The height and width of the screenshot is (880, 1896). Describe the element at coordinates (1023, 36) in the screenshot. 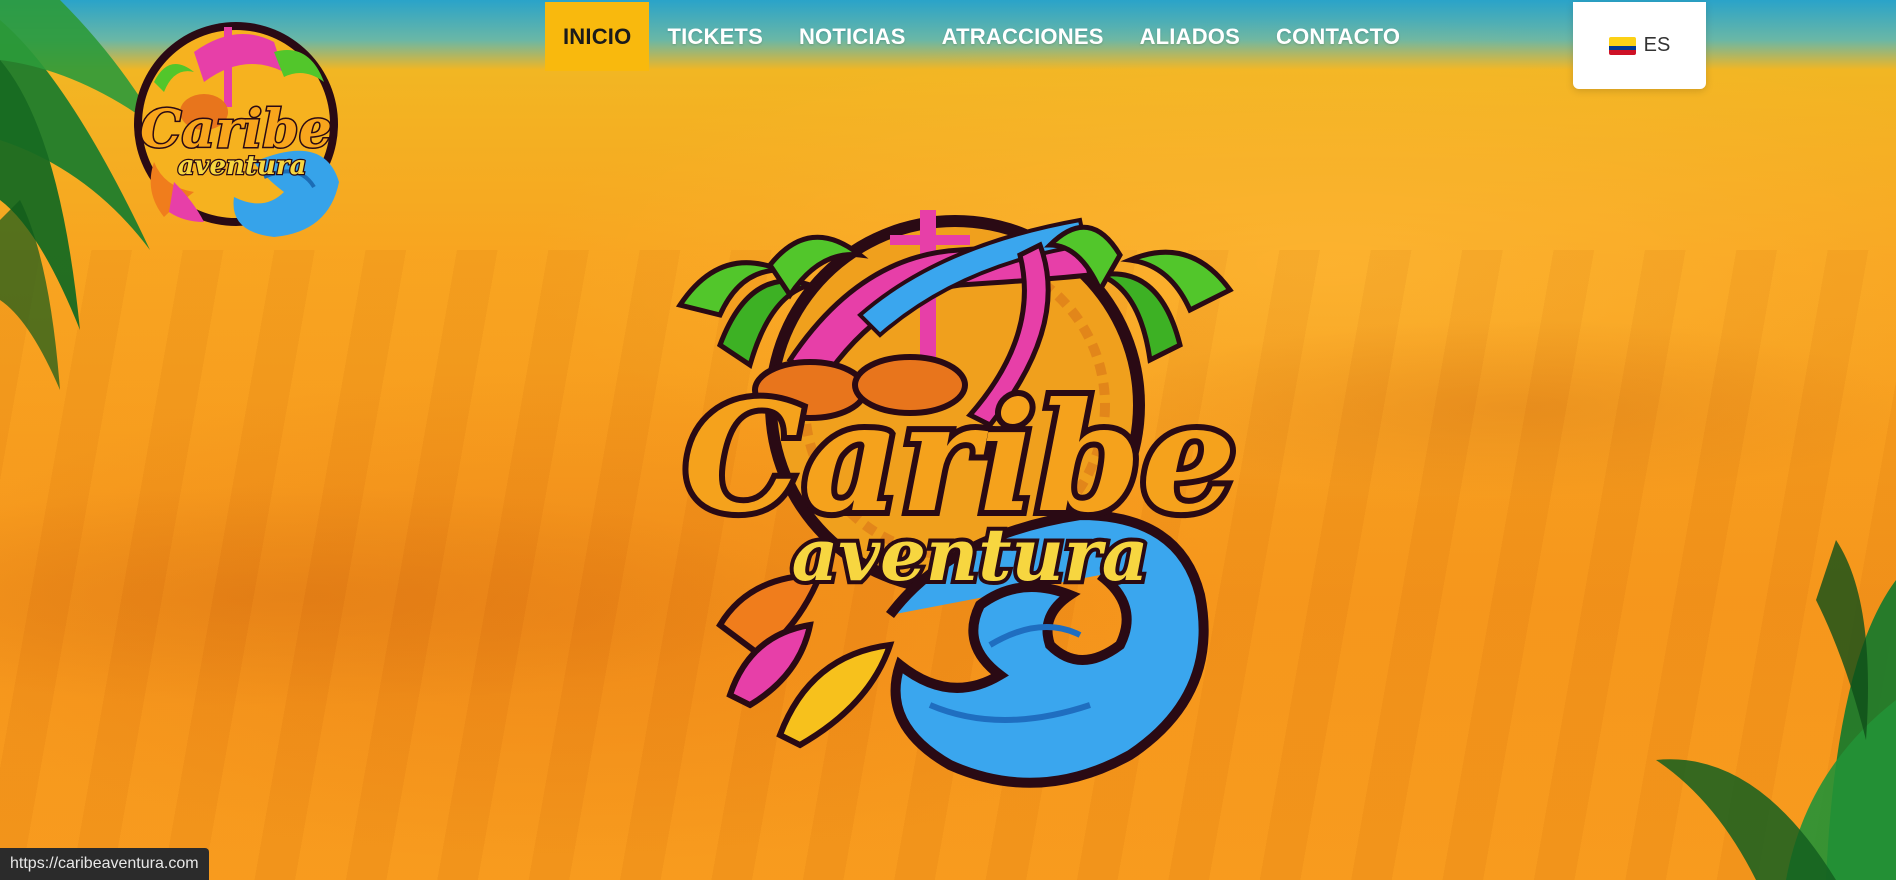

I see `nav-atracciones: ATRACCIONES` at that location.